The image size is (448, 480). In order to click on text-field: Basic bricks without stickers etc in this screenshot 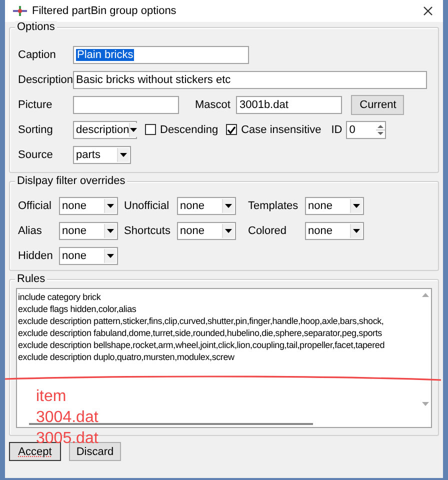, I will do `click(250, 79)`.